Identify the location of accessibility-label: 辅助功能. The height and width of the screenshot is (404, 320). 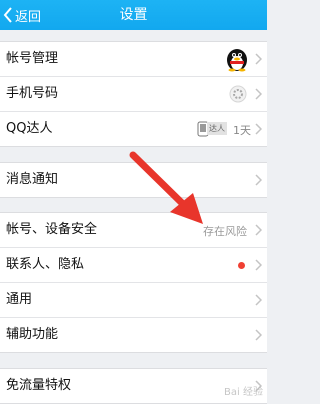
(32, 334).